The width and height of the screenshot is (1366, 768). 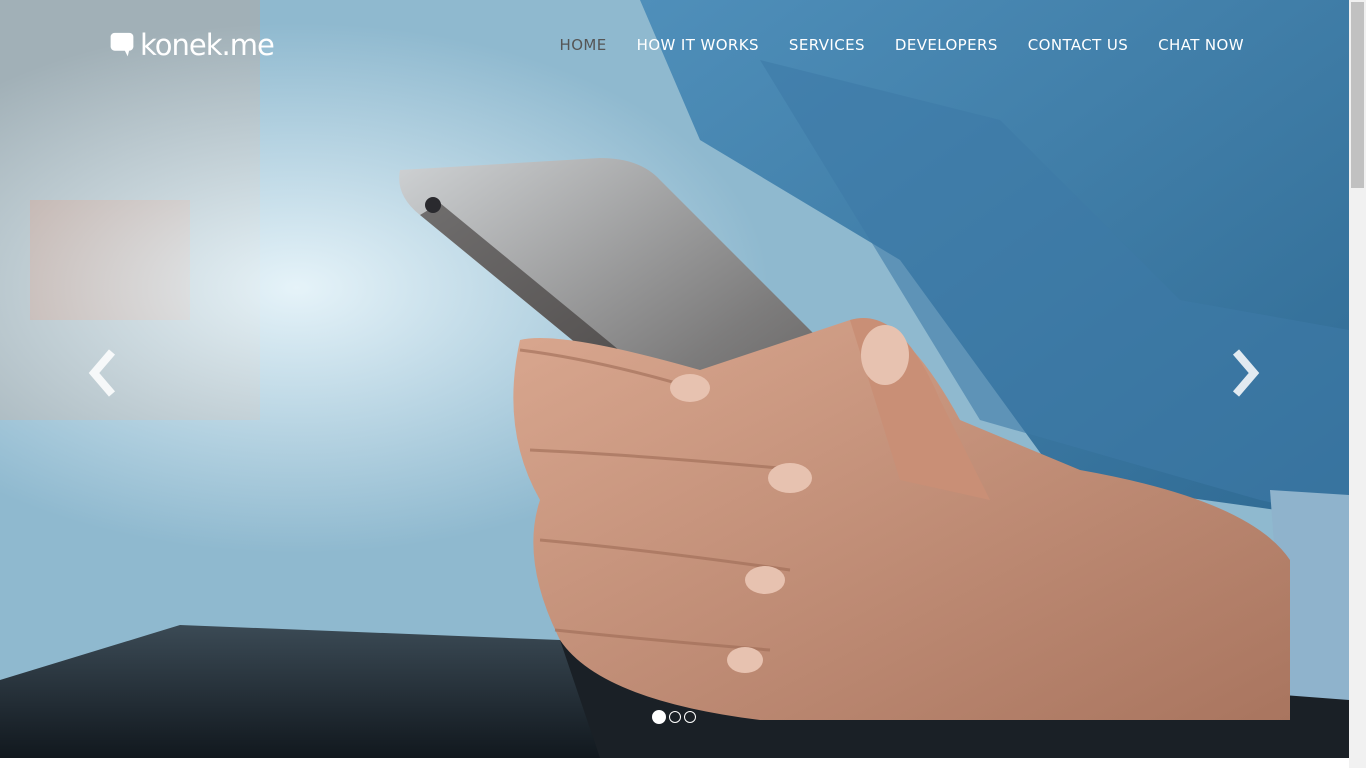 What do you see at coordinates (207, 45) in the screenshot?
I see `brand-name: konek.me` at bounding box center [207, 45].